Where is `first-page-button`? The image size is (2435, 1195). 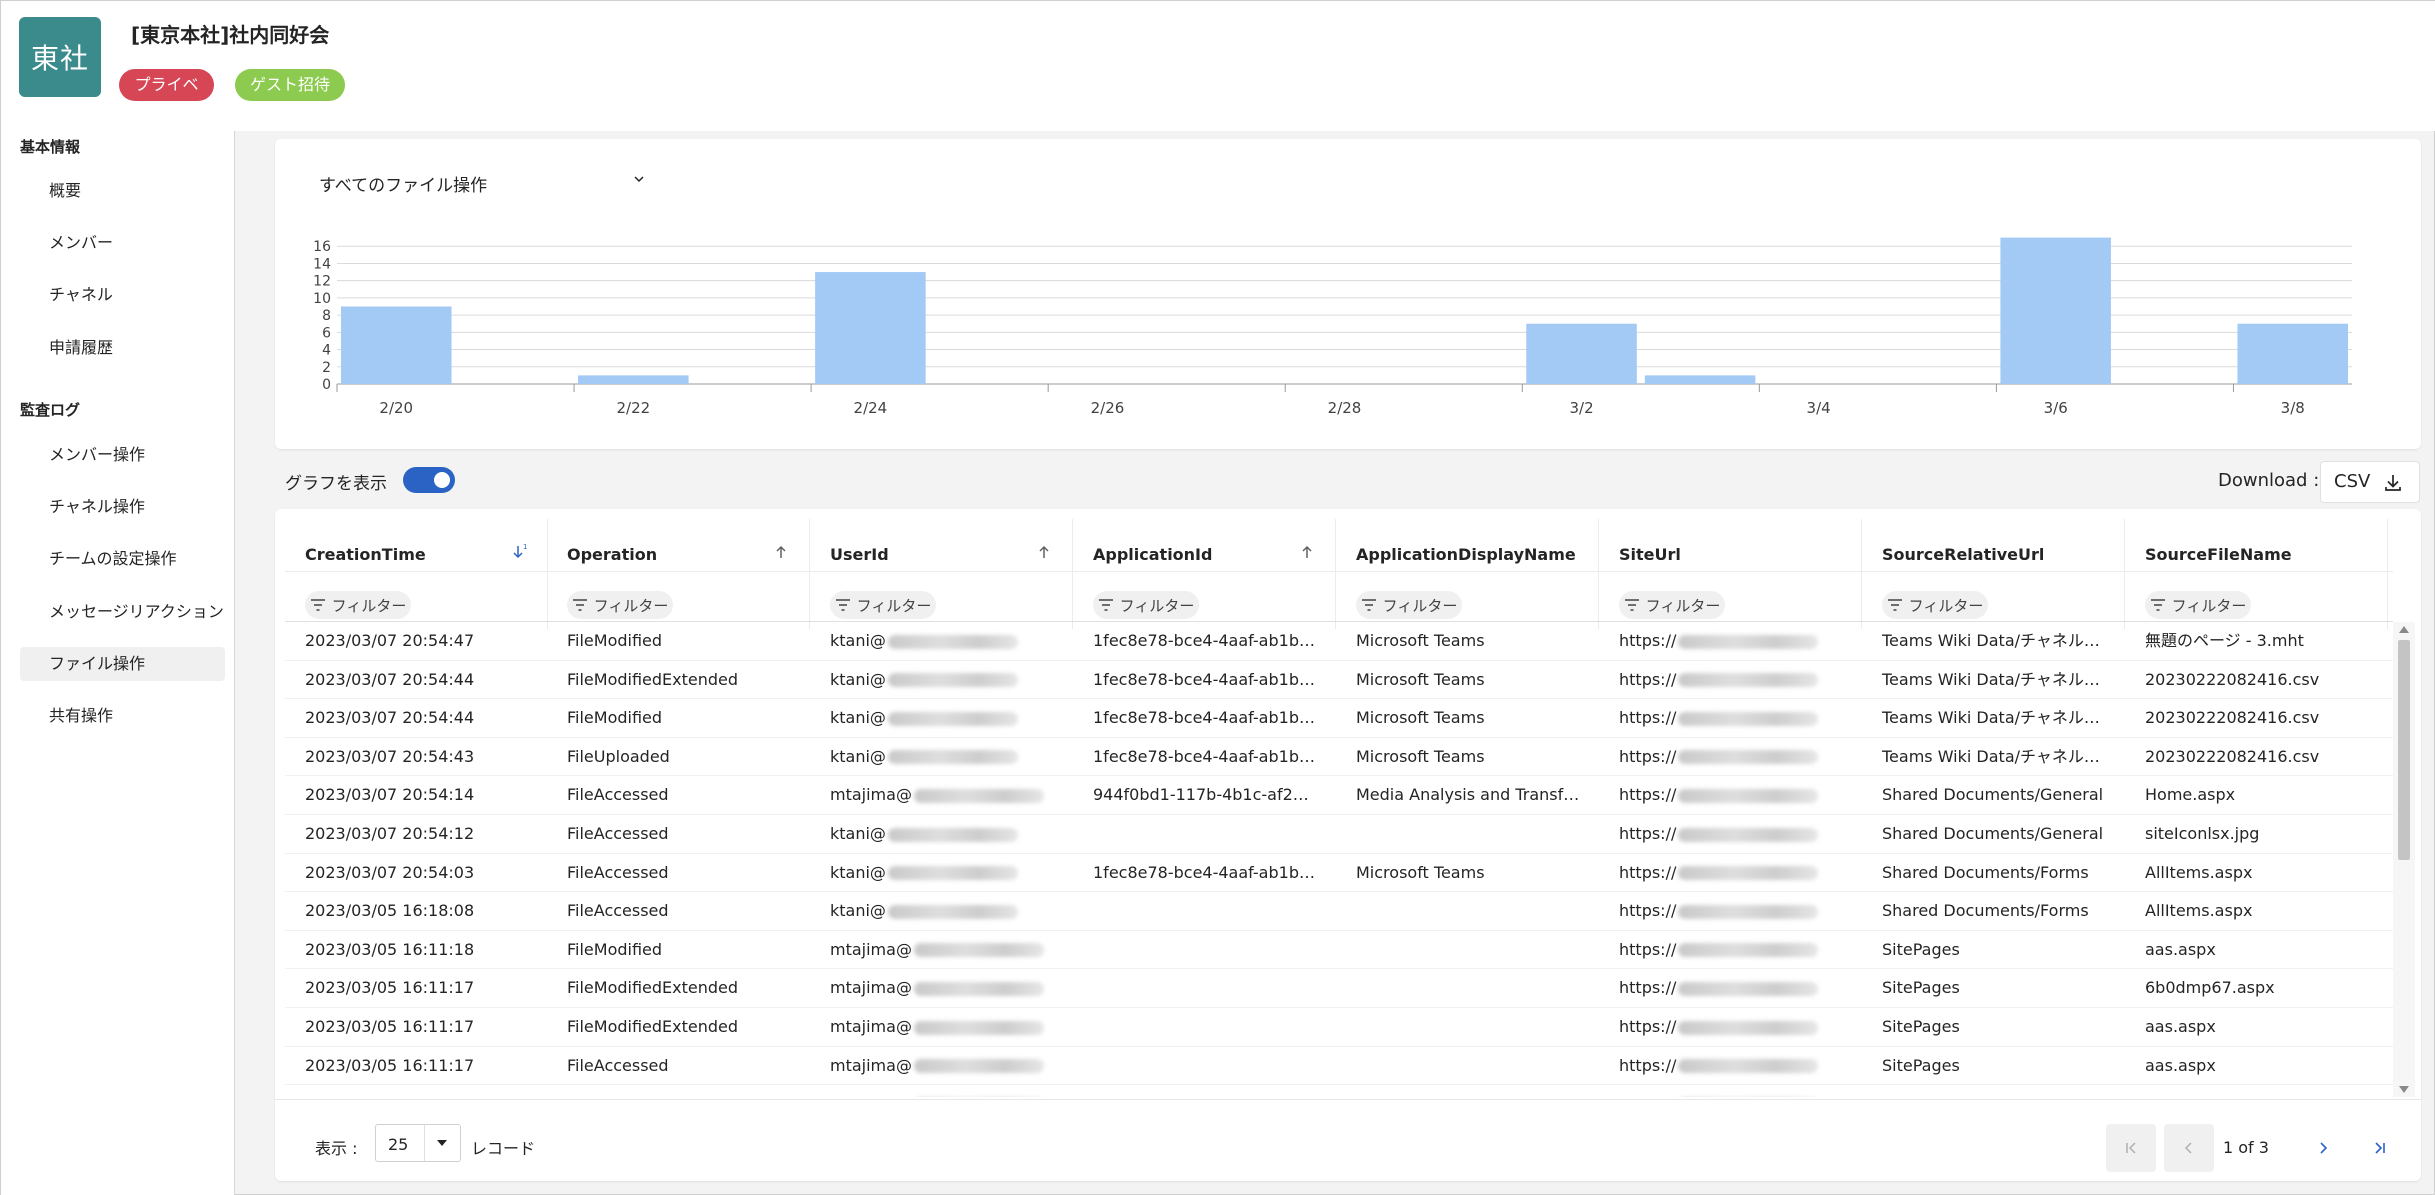
first-page-button is located at coordinates (2131, 1148).